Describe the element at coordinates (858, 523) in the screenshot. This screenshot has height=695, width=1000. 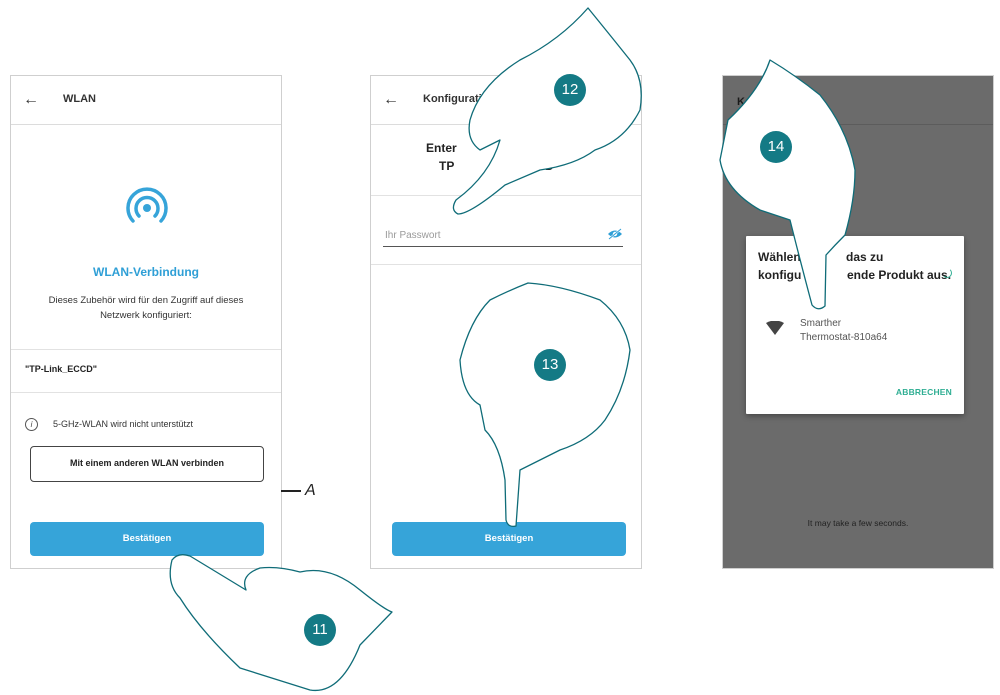
I see `footer-text: It may take a few seconds.` at that location.